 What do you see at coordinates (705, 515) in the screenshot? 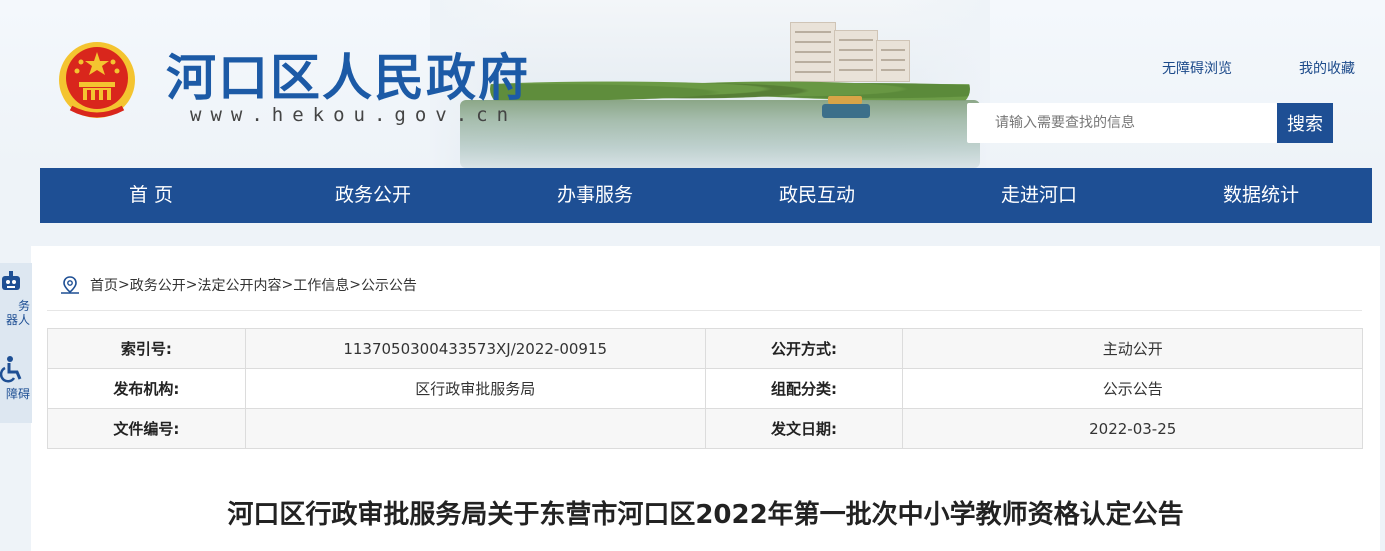
I see `article-title: 河口区行政审批服务局关于东营市河口区2022年第一批次中小学教师资格认定公告` at bounding box center [705, 515].